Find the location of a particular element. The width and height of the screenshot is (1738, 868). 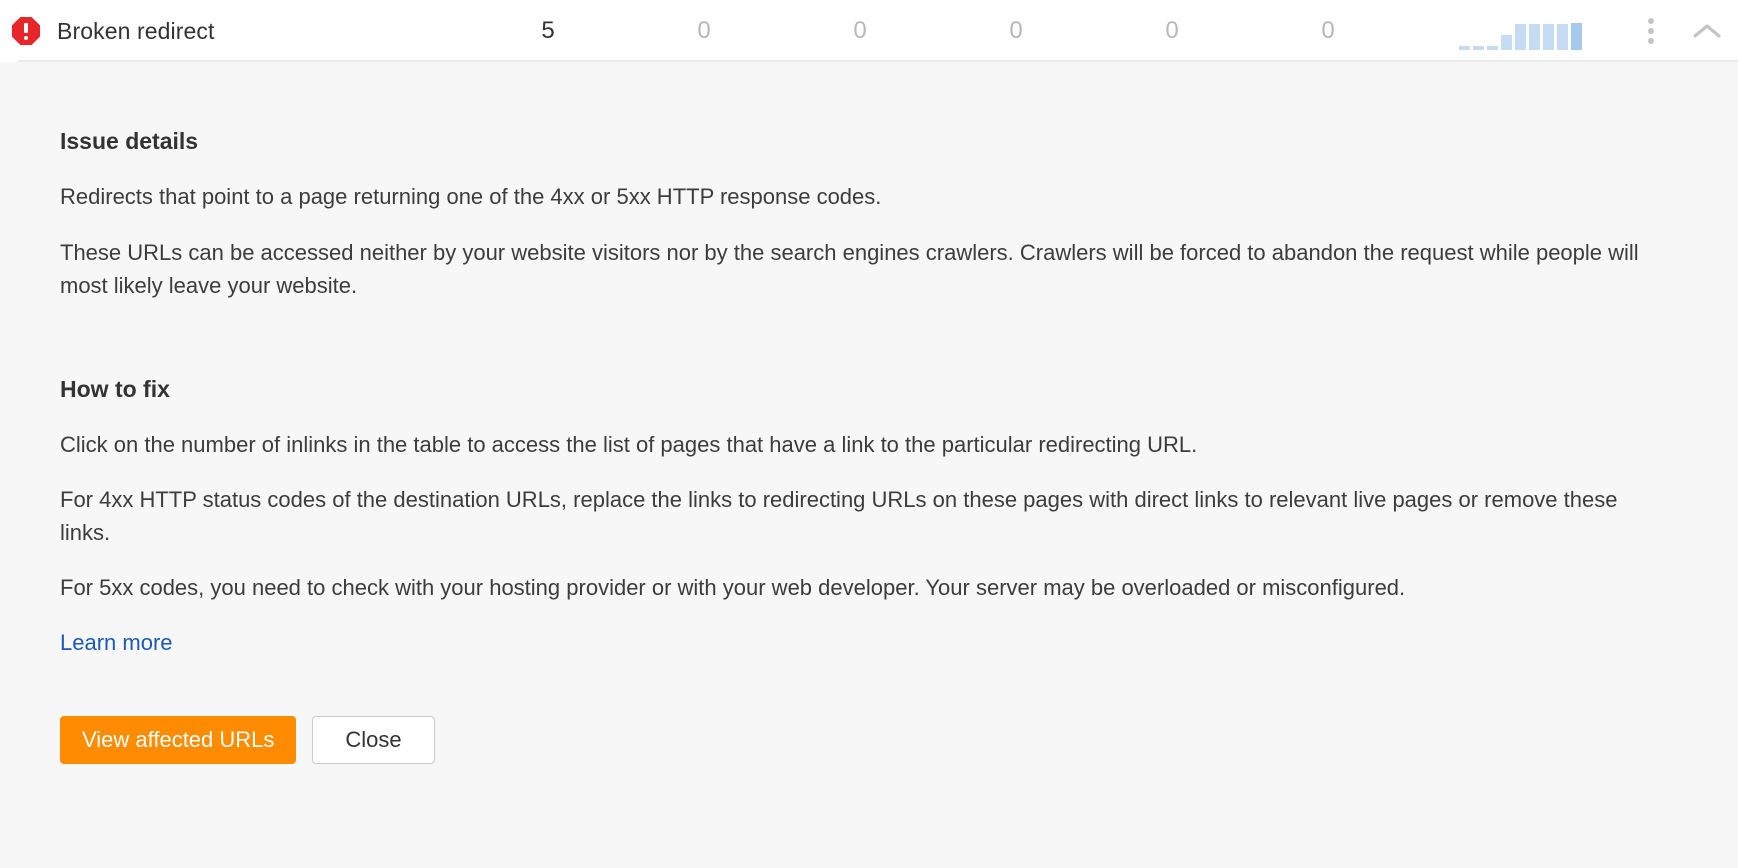

view-affected-urls-button: View affected URLs is located at coordinates (178, 740).